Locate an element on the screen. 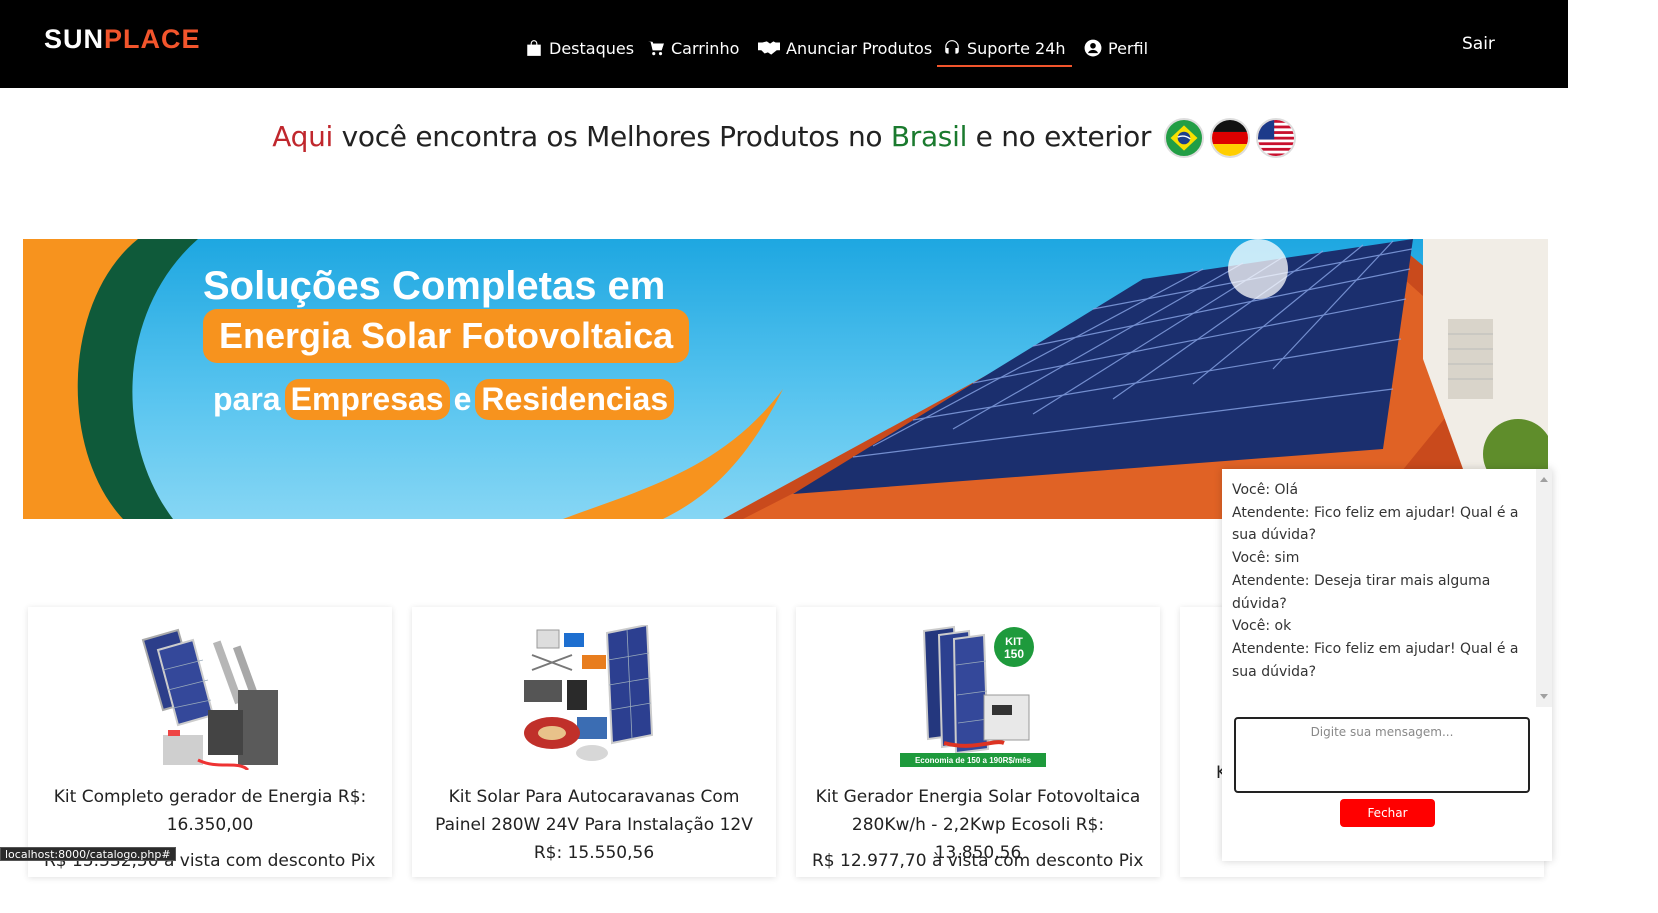  nav-anunciar: Anunciar Produtos is located at coordinates (845, 48).